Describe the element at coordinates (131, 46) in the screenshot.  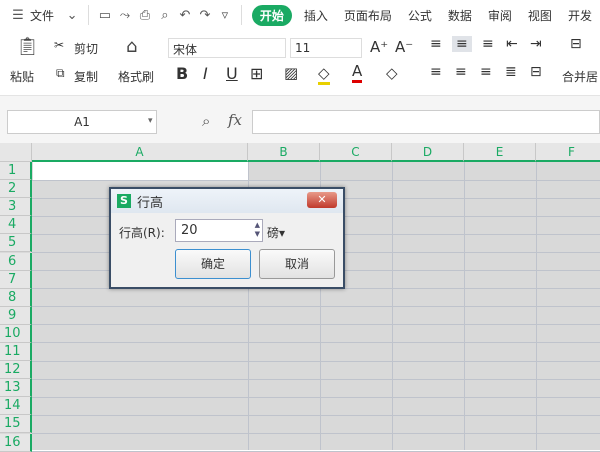
I see `format-painter-icon: ⌂` at that location.